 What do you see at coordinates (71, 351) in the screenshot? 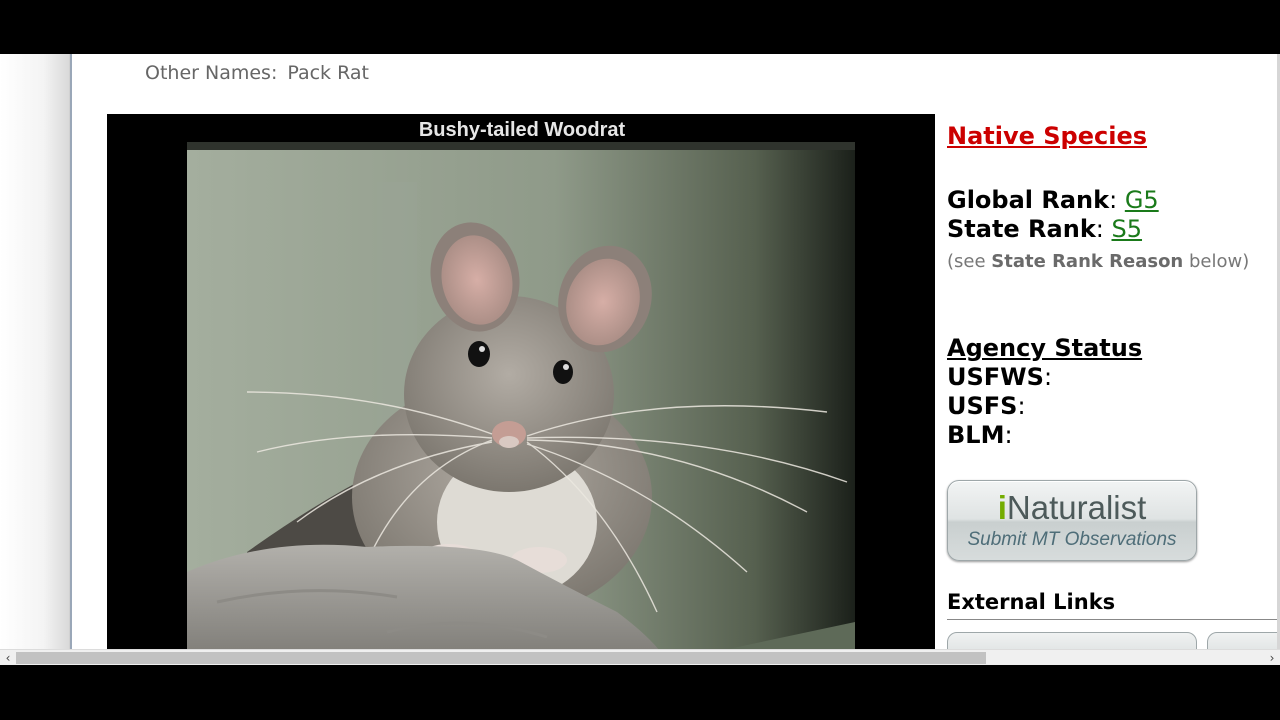
I see `page-border` at bounding box center [71, 351].